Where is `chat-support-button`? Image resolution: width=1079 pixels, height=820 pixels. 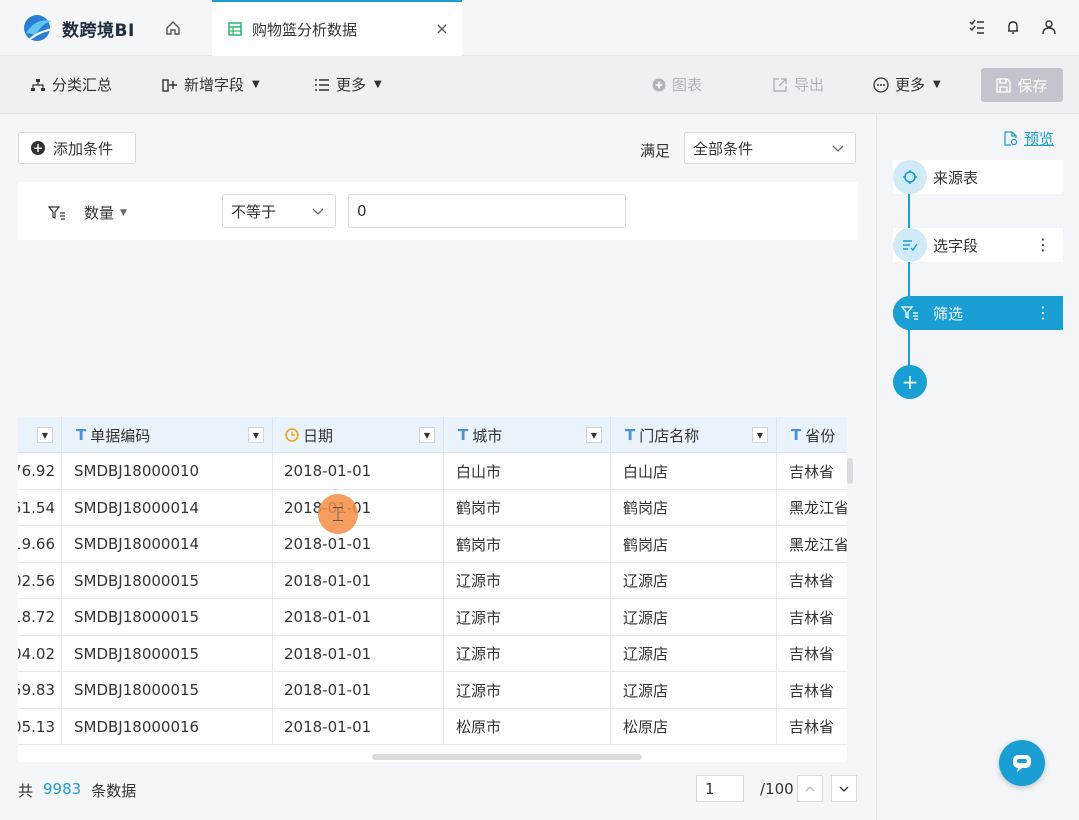
chat-support-button is located at coordinates (1022, 763).